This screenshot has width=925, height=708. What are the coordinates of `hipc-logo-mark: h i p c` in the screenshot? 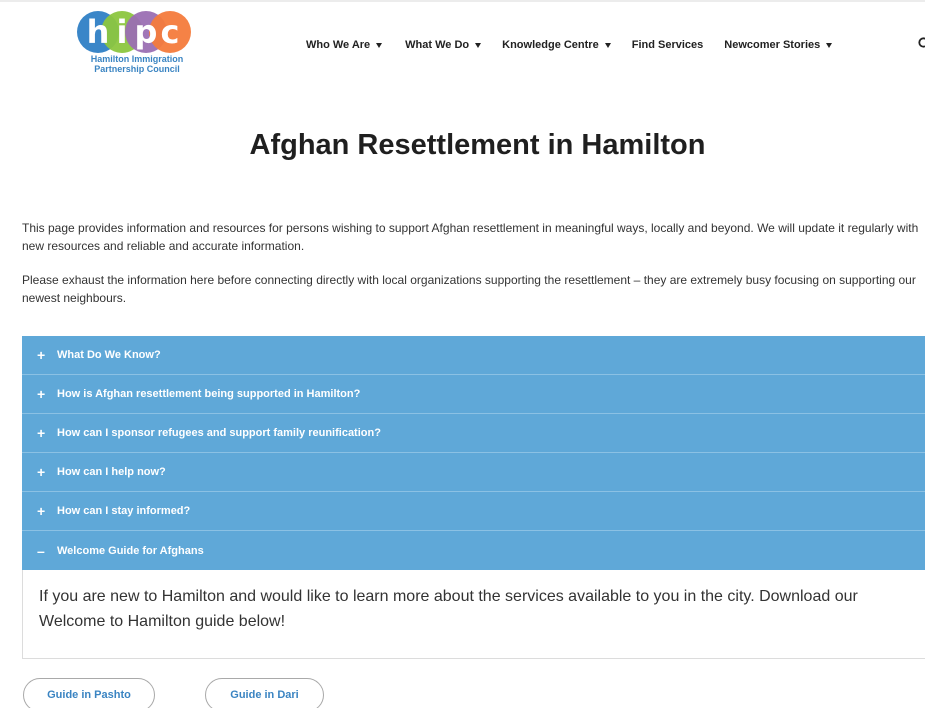 It's located at (134, 32).